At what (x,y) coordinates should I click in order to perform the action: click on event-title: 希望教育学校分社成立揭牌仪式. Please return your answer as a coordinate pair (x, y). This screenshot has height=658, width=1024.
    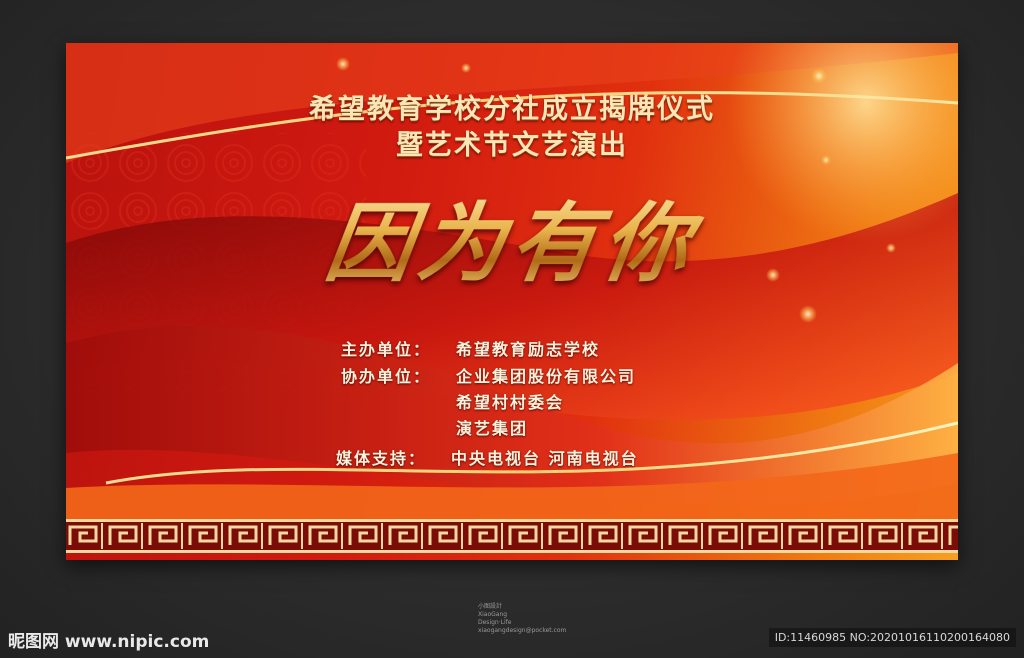
    Looking at the image, I should click on (512, 109).